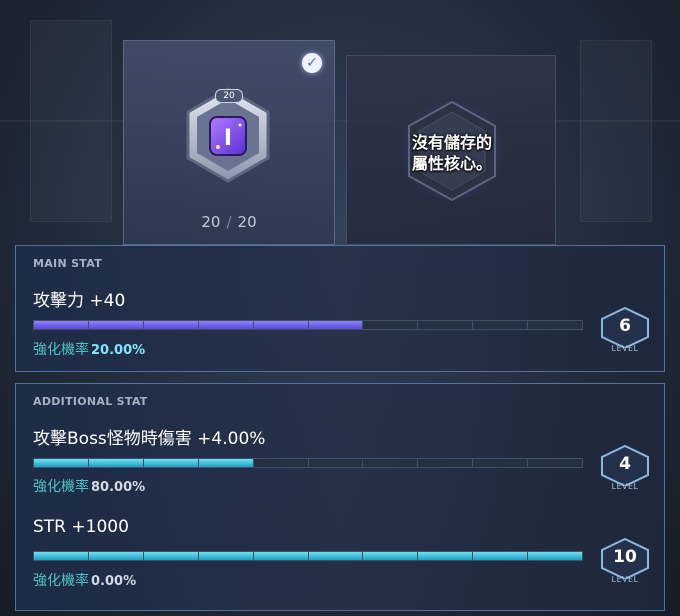  I want to click on emblem-glyph: I, so click(228, 138).